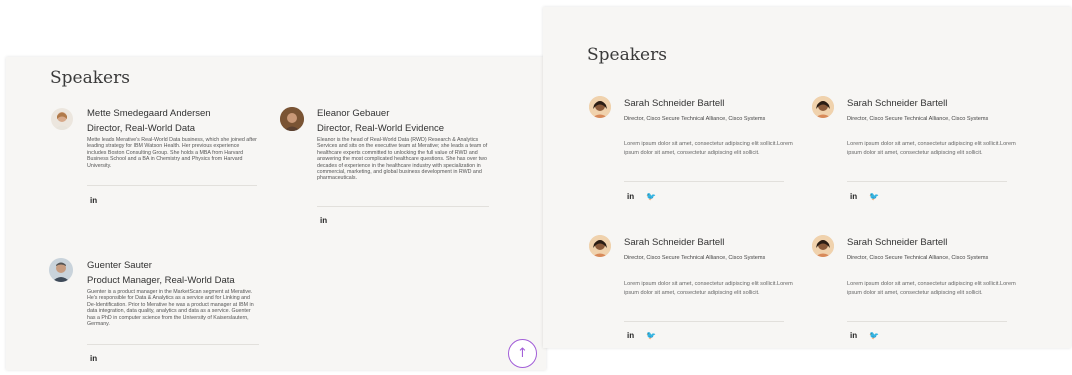 The height and width of the screenshot is (375, 1072). What do you see at coordinates (141, 128) in the screenshot?
I see `speaker-role: Director, Real-World Data` at bounding box center [141, 128].